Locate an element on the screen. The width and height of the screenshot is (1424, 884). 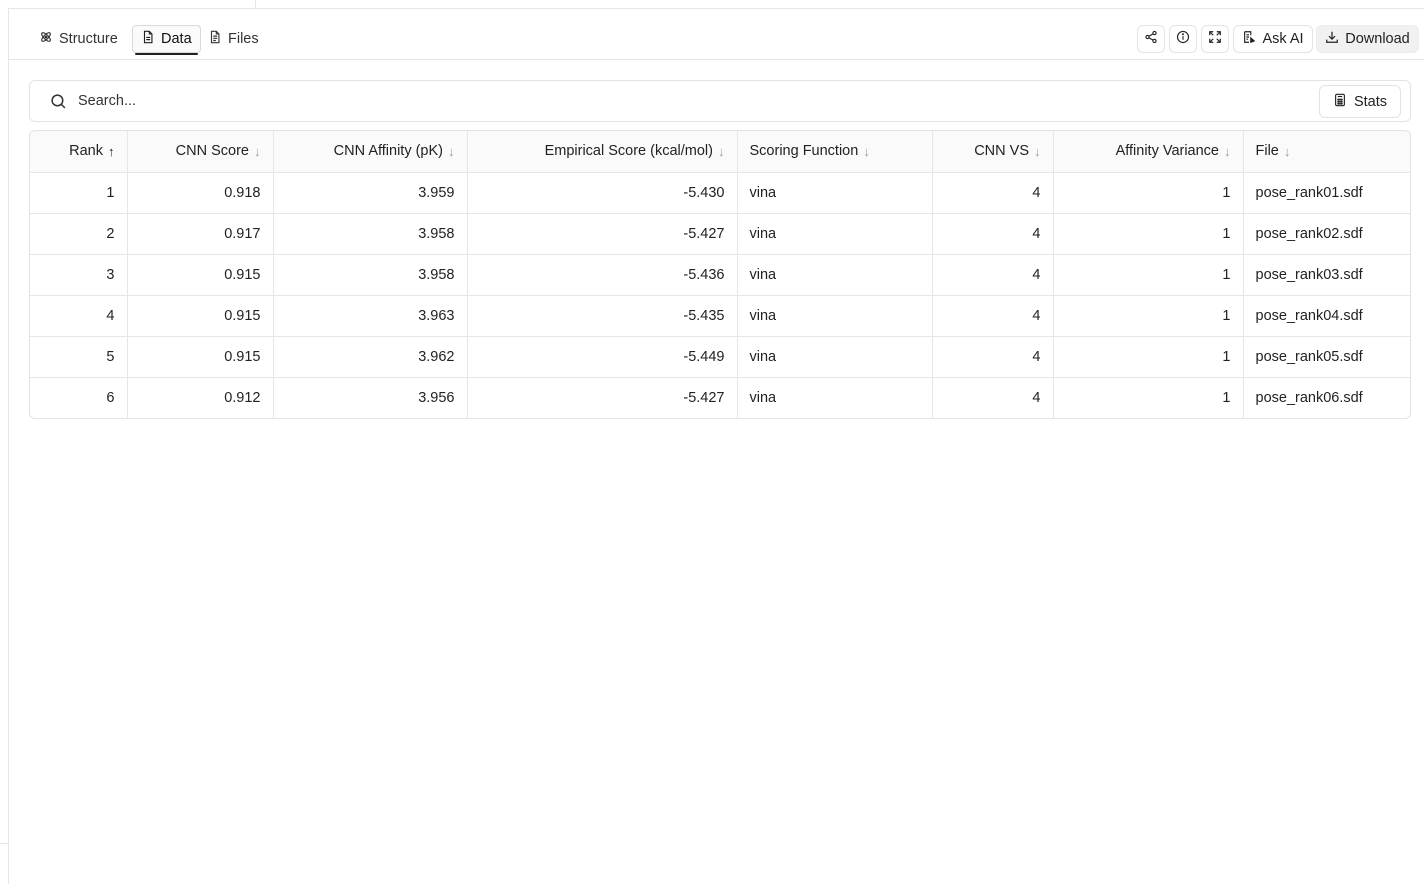
share-button is located at coordinates (1151, 39).